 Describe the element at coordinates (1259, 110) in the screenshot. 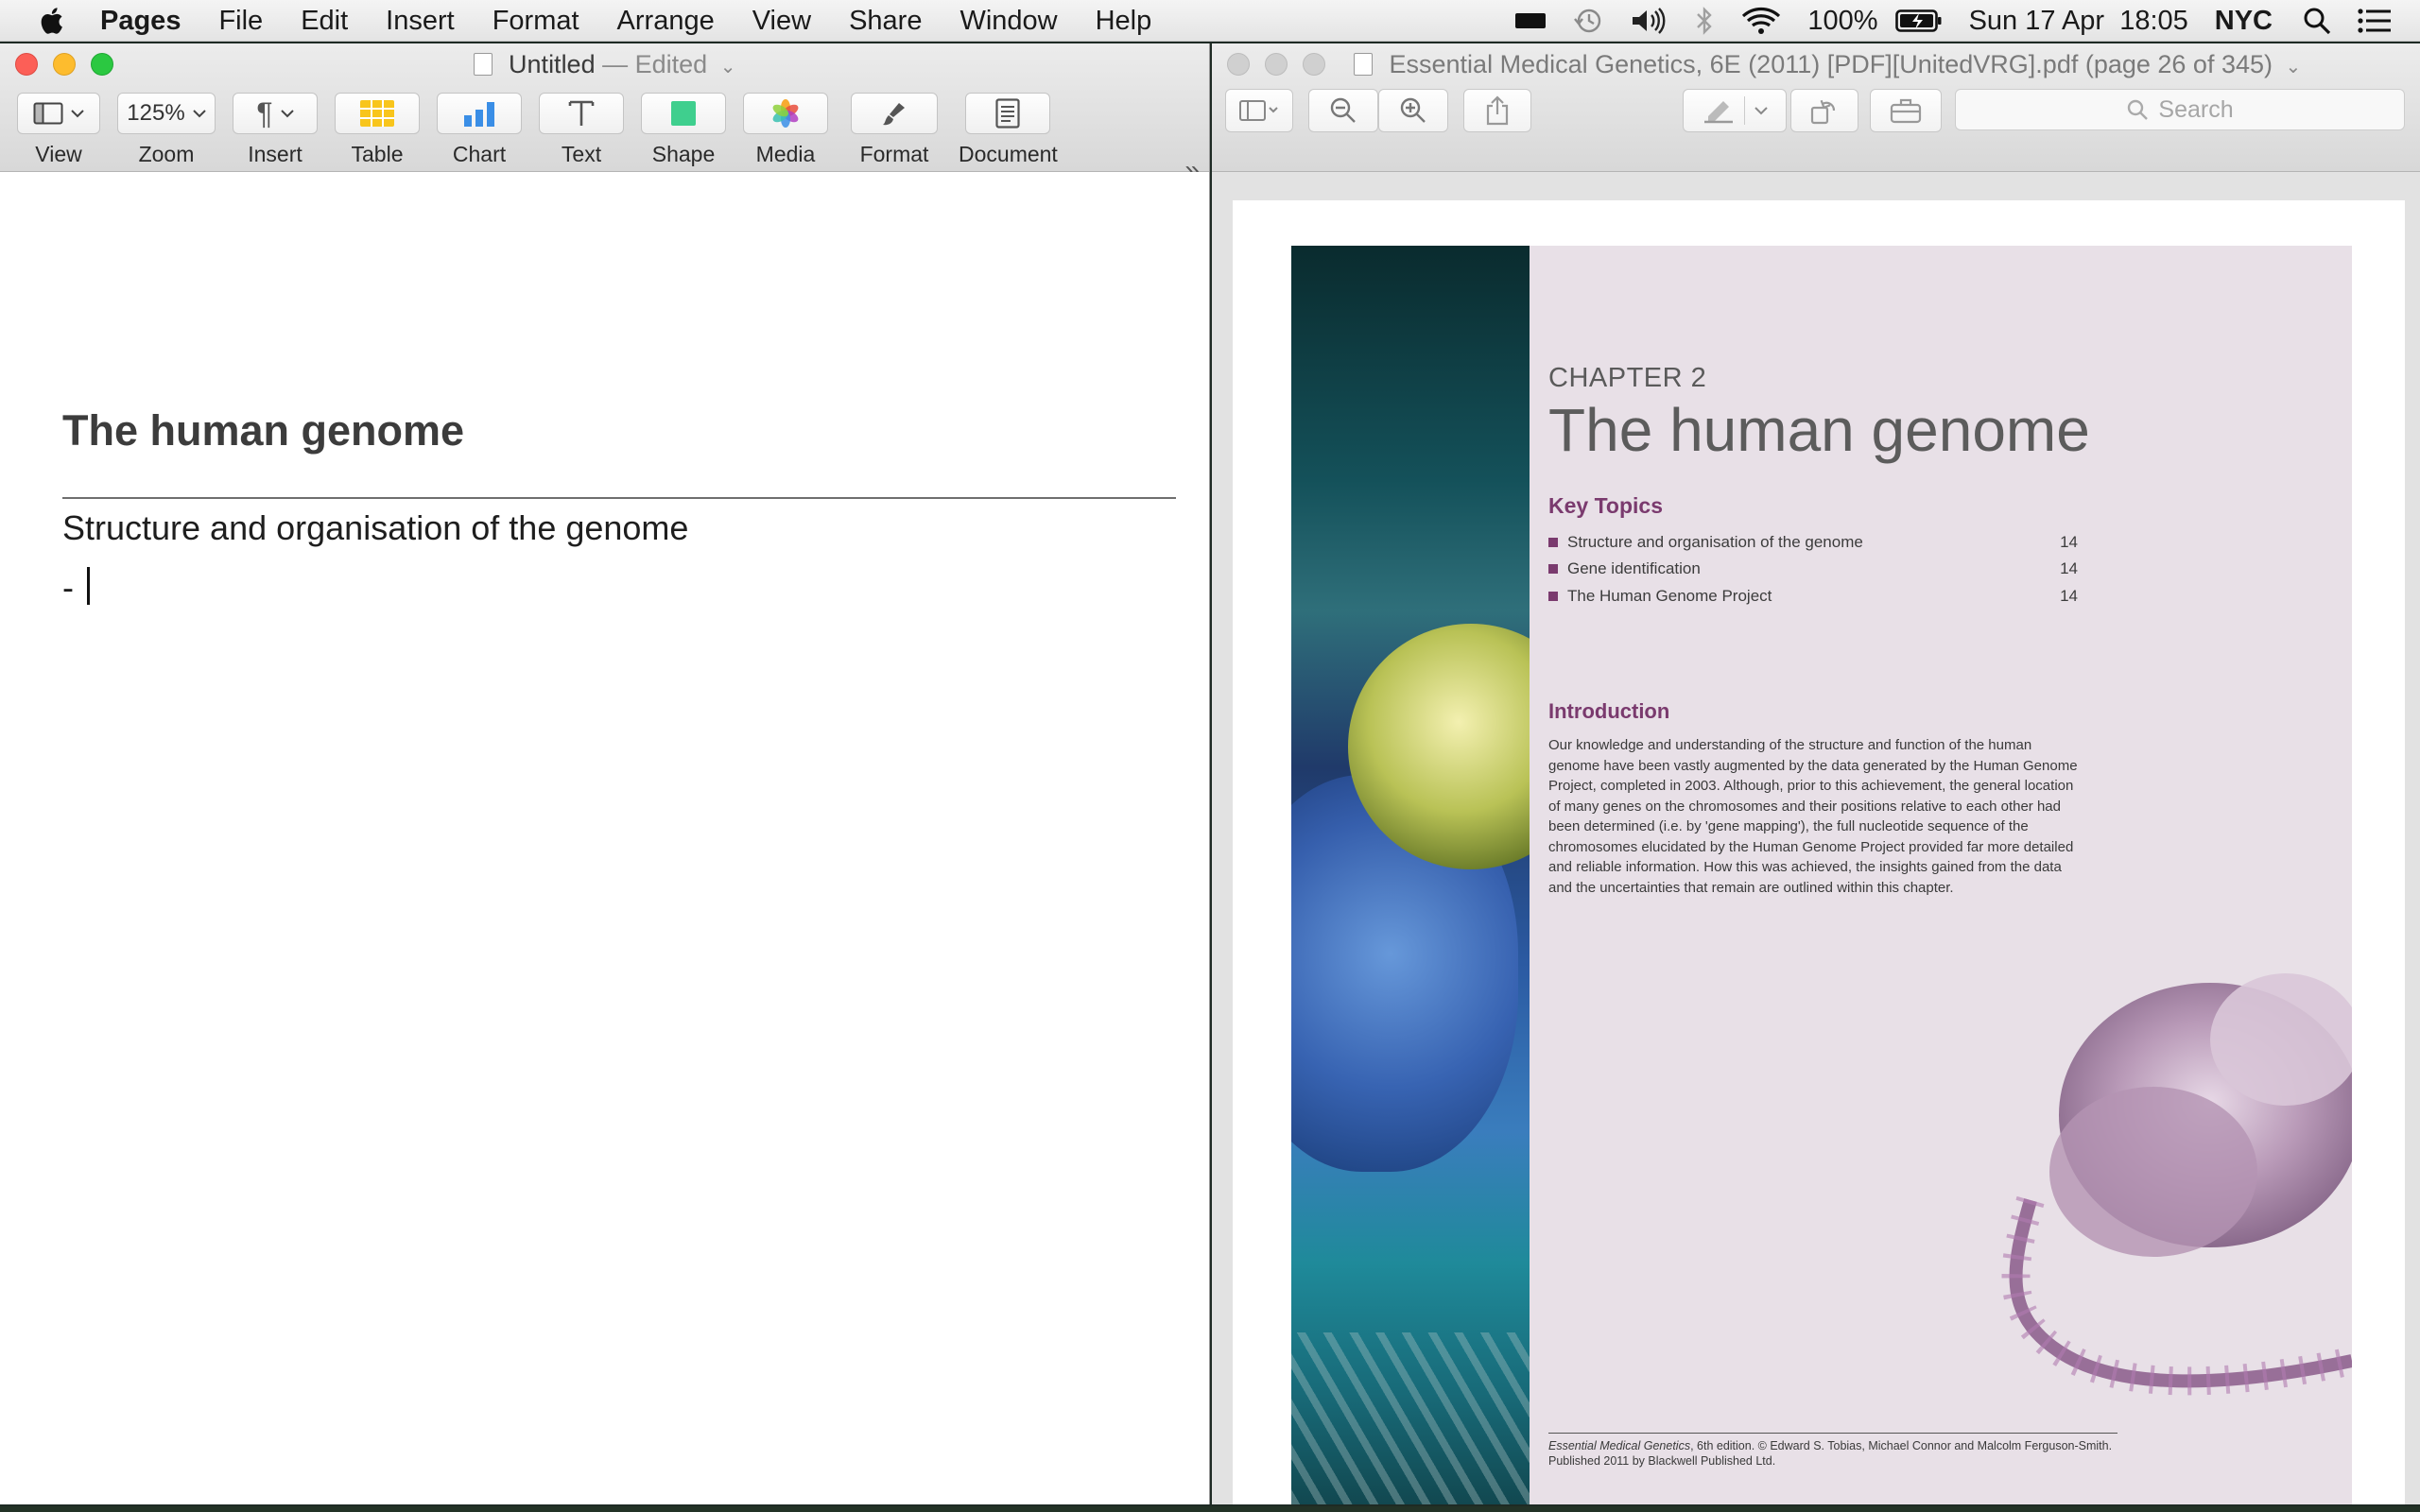

I see `sidebar-toggle-button` at that location.